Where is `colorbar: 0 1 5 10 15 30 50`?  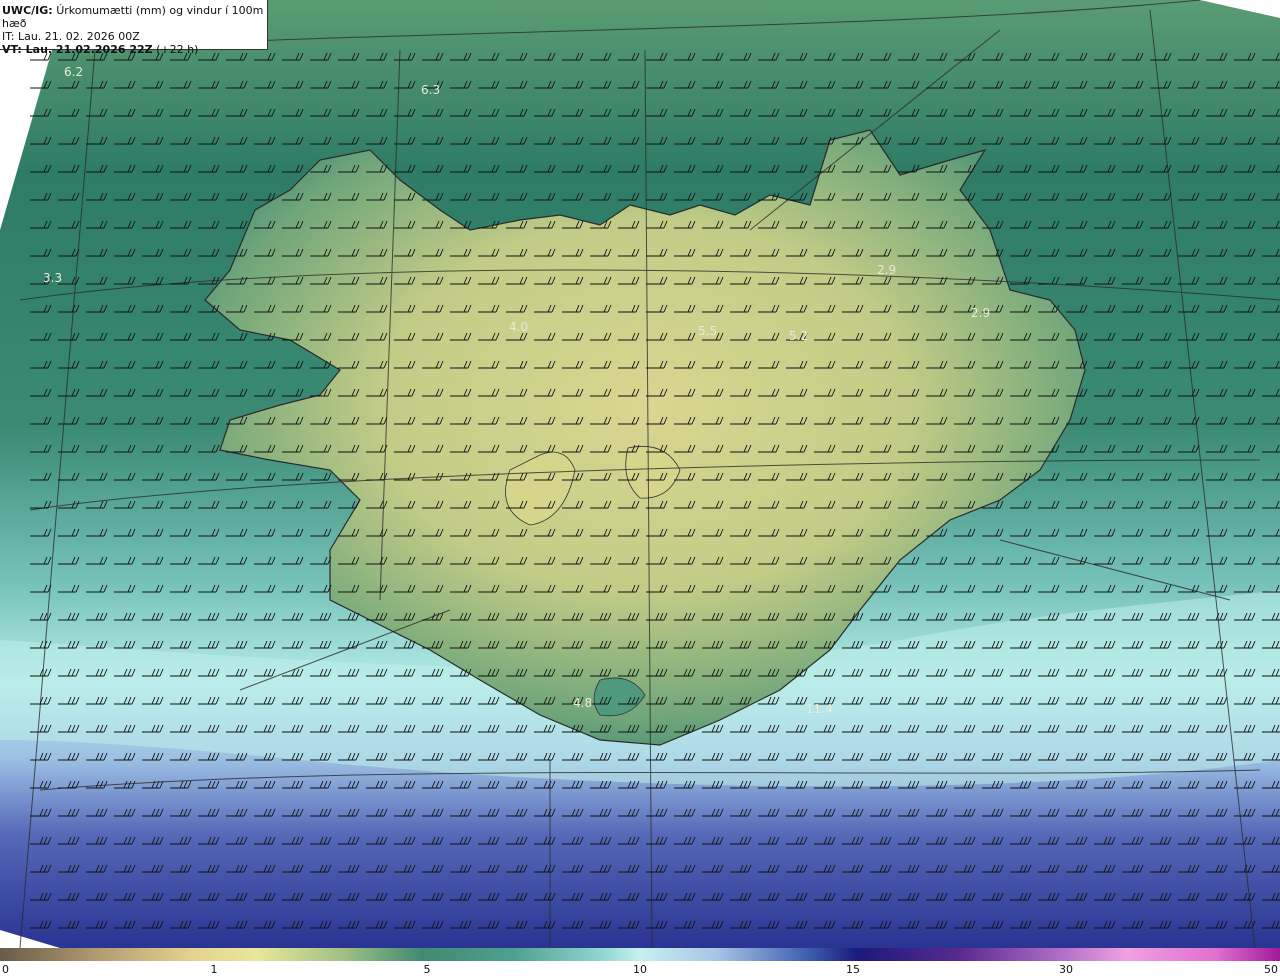
colorbar: 0 1 5 10 15 30 50 is located at coordinates (640, 963).